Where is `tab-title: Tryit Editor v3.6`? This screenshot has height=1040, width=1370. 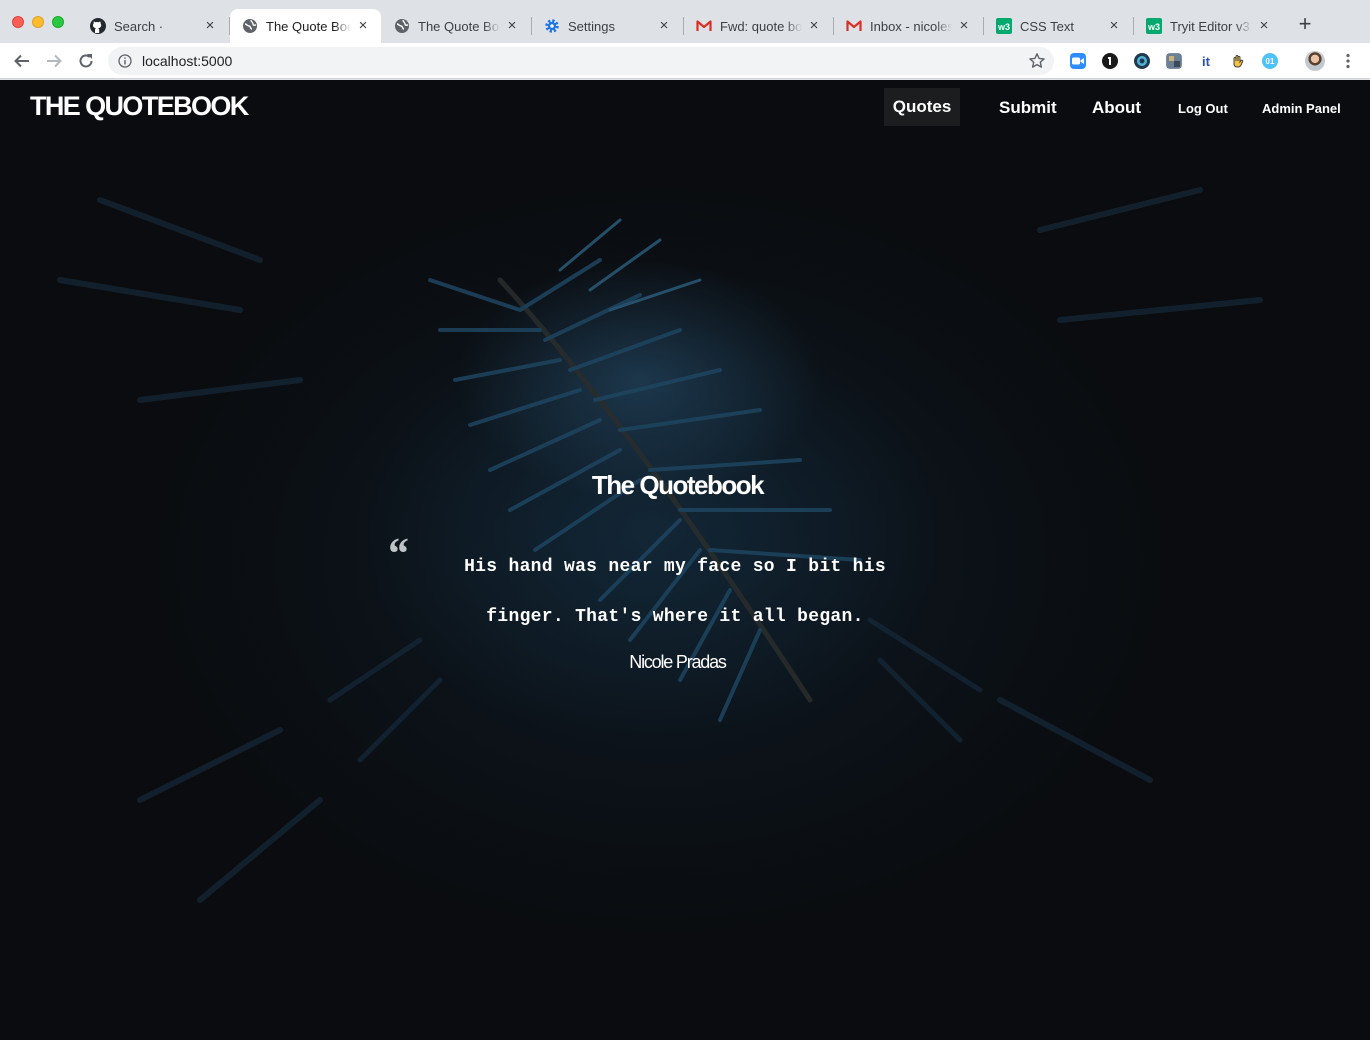
tab-title: Tryit Editor v3.6 is located at coordinates (1211, 26).